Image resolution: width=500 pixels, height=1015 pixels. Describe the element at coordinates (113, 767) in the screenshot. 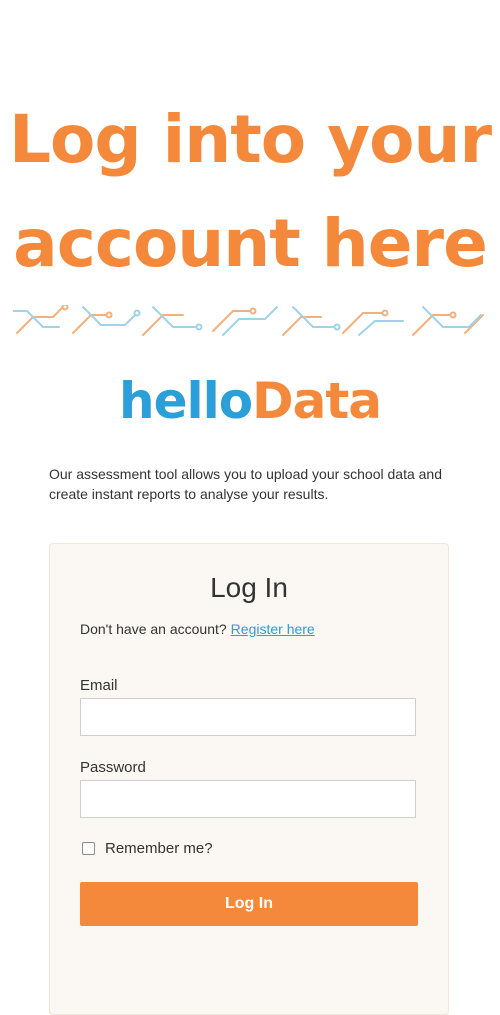

I see `password-label: Password` at that location.